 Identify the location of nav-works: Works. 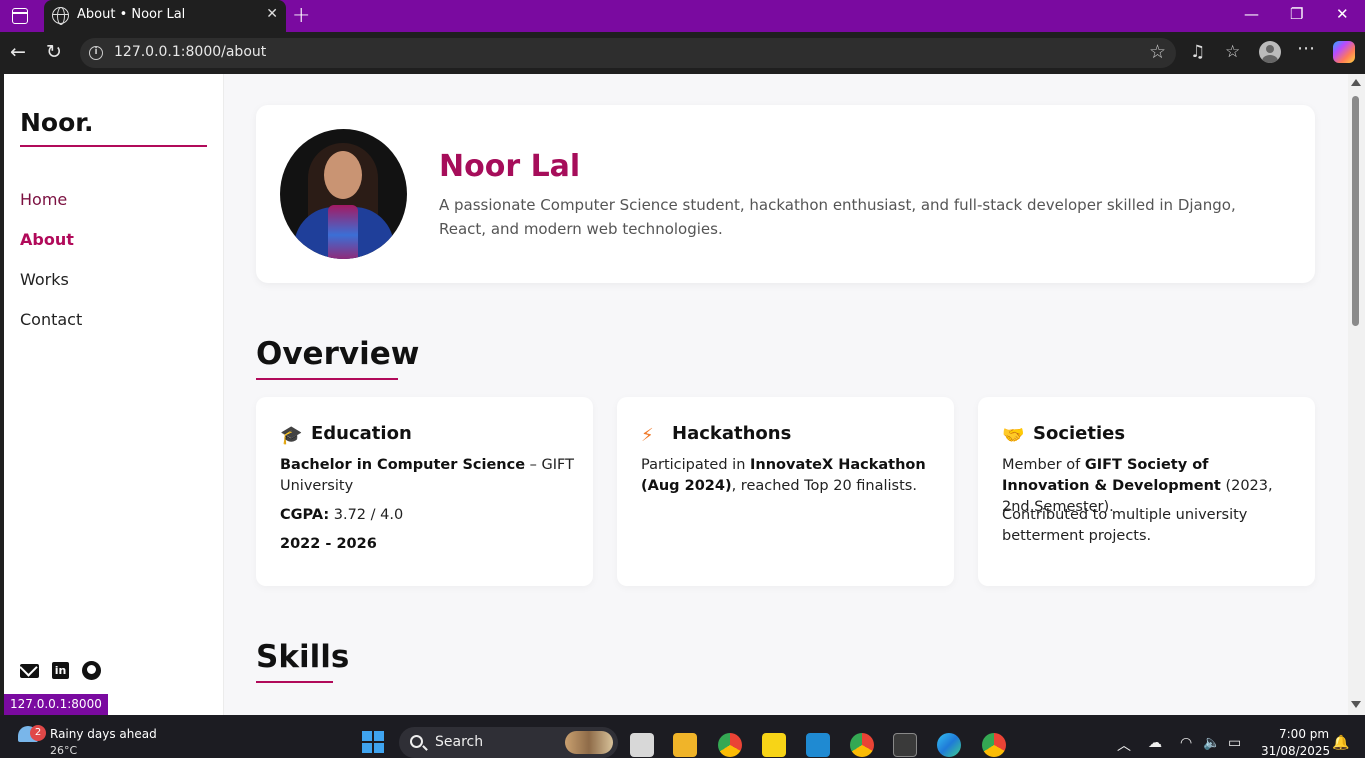
(44, 279).